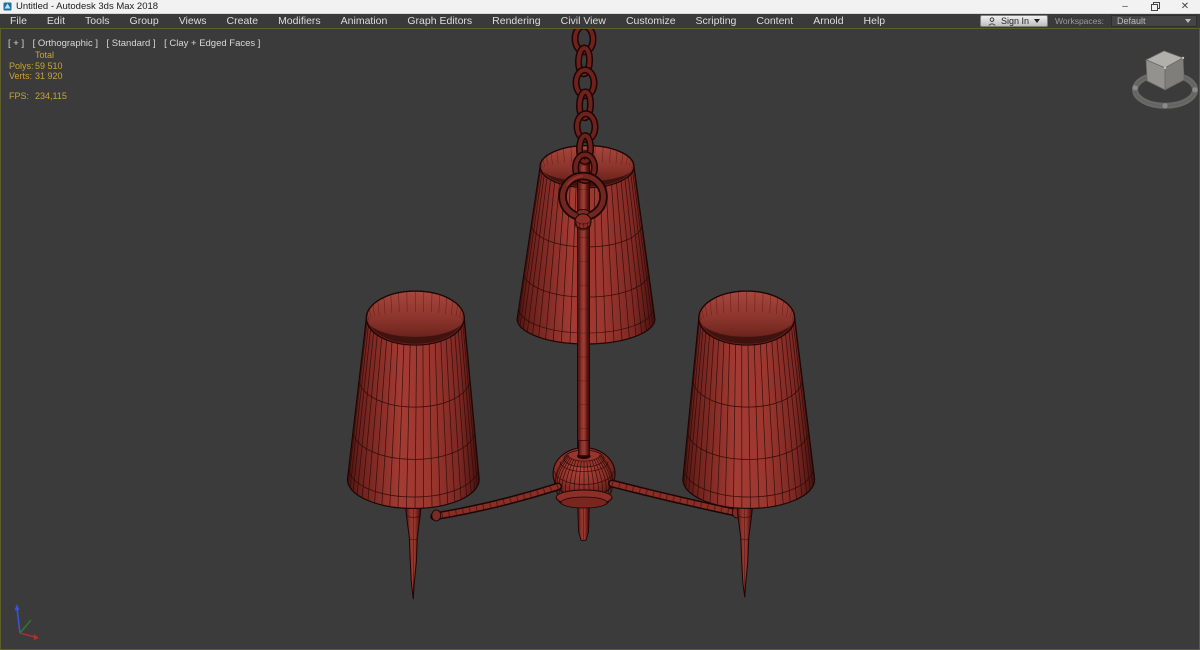 Image resolution: width=1200 pixels, height=650 pixels. What do you see at coordinates (21, 76) in the screenshot?
I see `verts-label: Verts:` at bounding box center [21, 76].